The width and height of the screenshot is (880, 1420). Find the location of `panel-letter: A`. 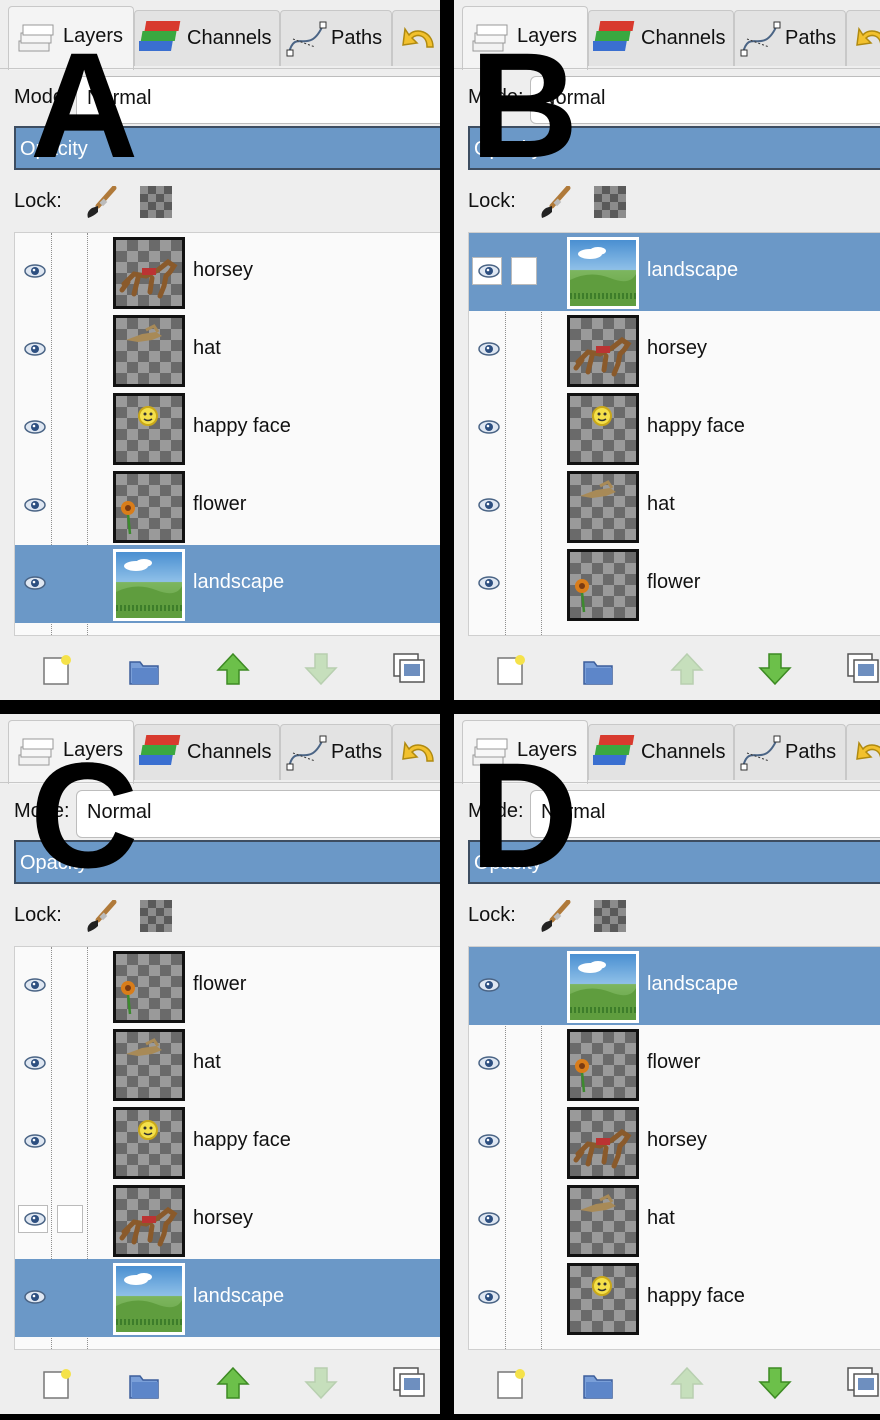

panel-letter: A is located at coordinates (84, 105).